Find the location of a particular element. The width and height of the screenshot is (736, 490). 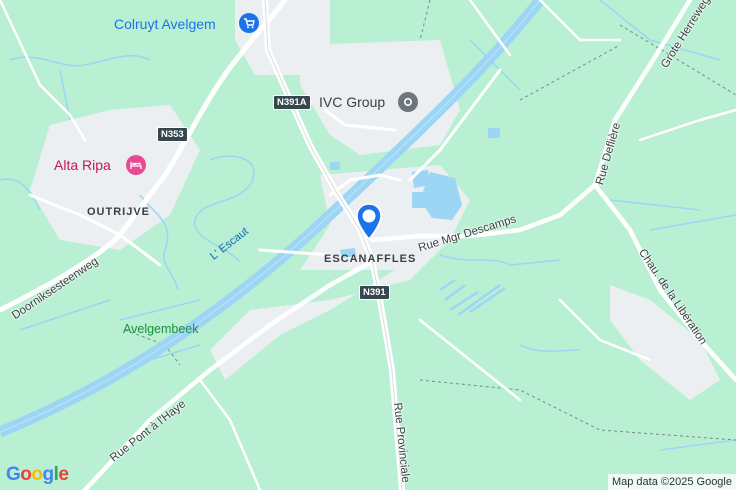

road-shield-n391: N391 is located at coordinates (374, 292).